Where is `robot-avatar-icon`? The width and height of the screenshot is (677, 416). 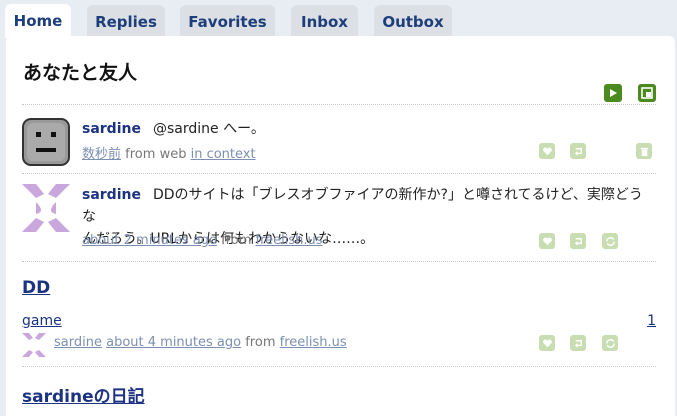 robot-avatar-icon is located at coordinates (46, 142).